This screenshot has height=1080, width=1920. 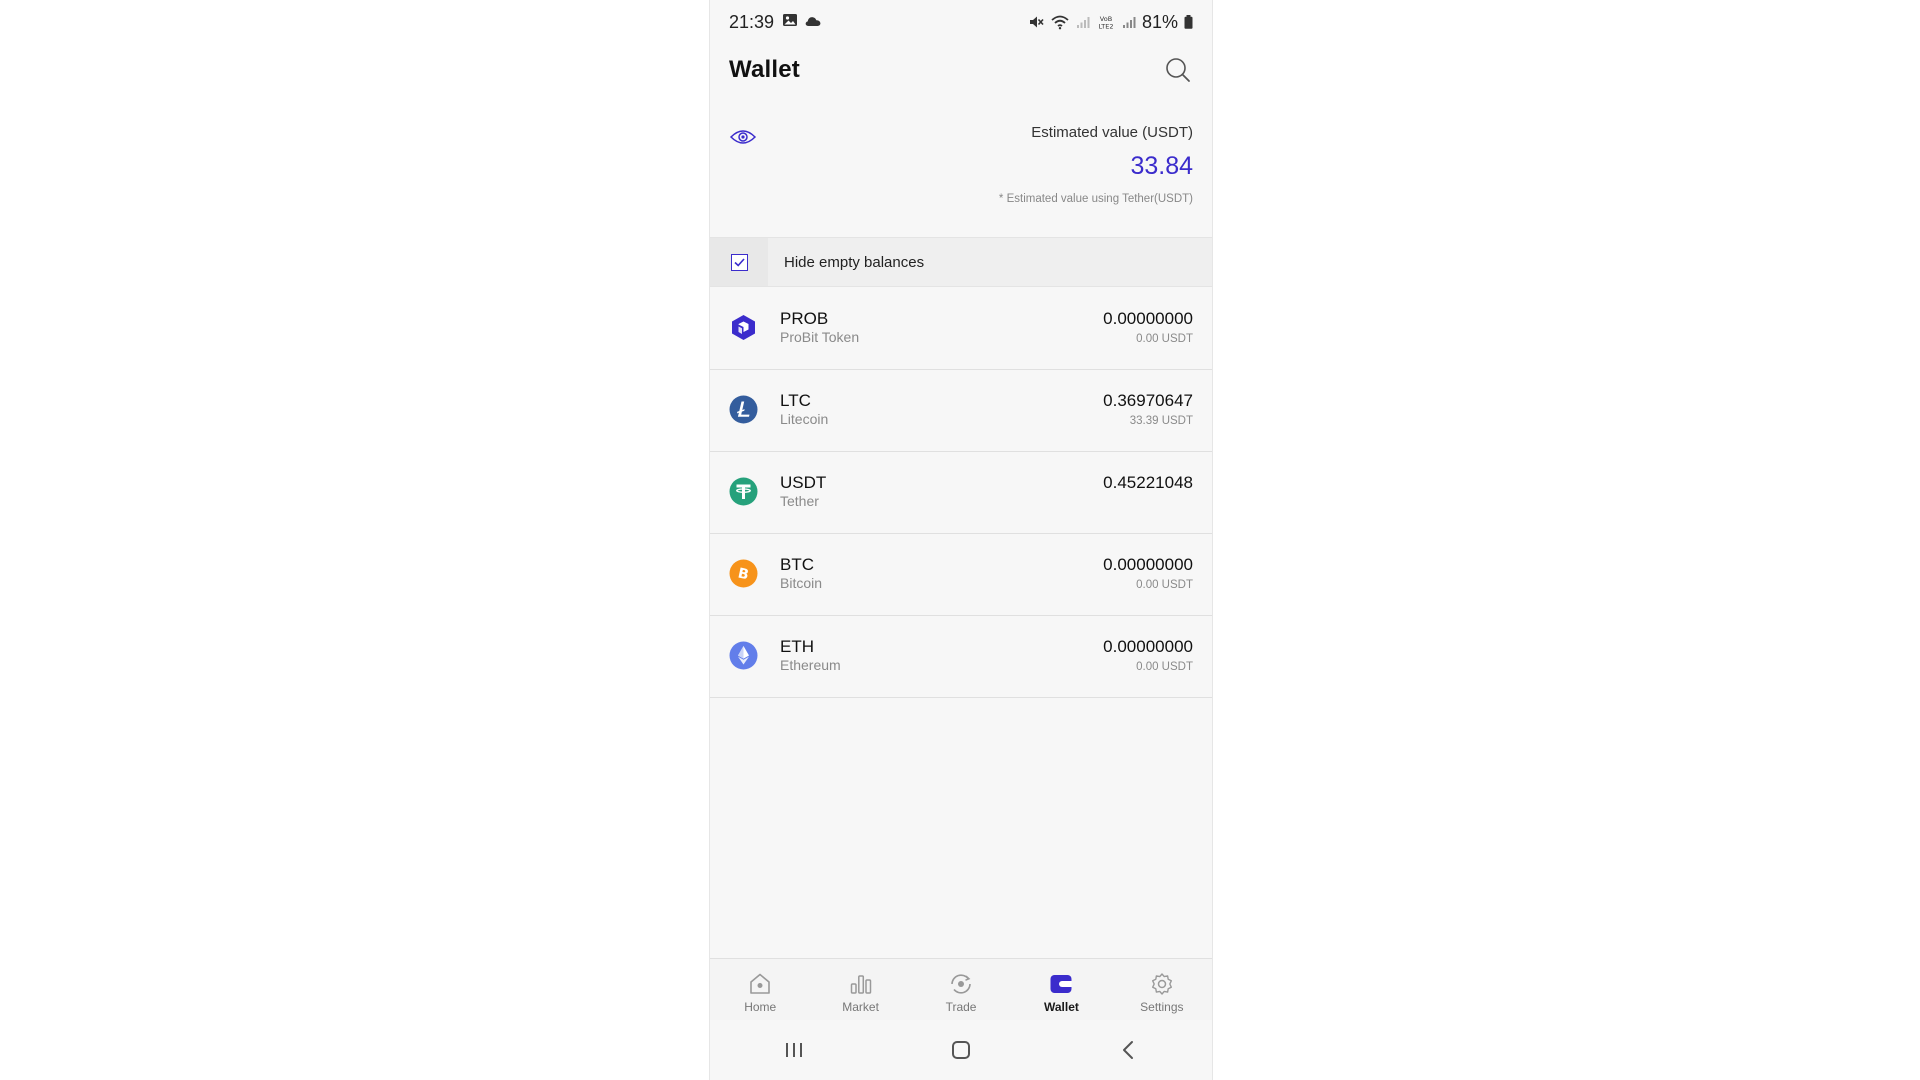 I want to click on market-icon, so click(x=860, y=984).